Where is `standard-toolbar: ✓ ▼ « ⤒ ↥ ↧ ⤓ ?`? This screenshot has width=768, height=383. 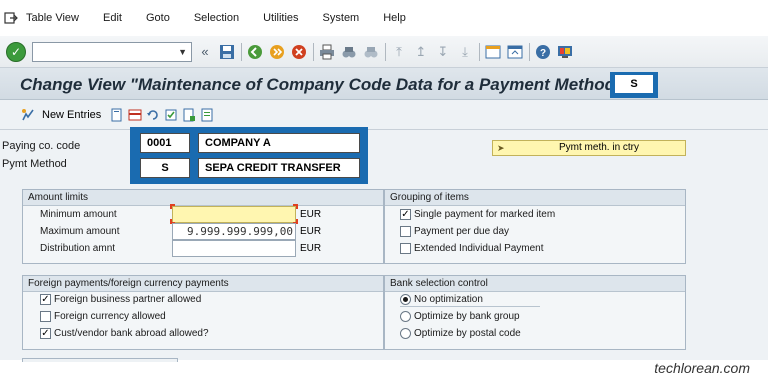
standard-toolbar: ✓ ▼ « ⤒ ↥ ↧ ⤓ ? is located at coordinates (384, 52).